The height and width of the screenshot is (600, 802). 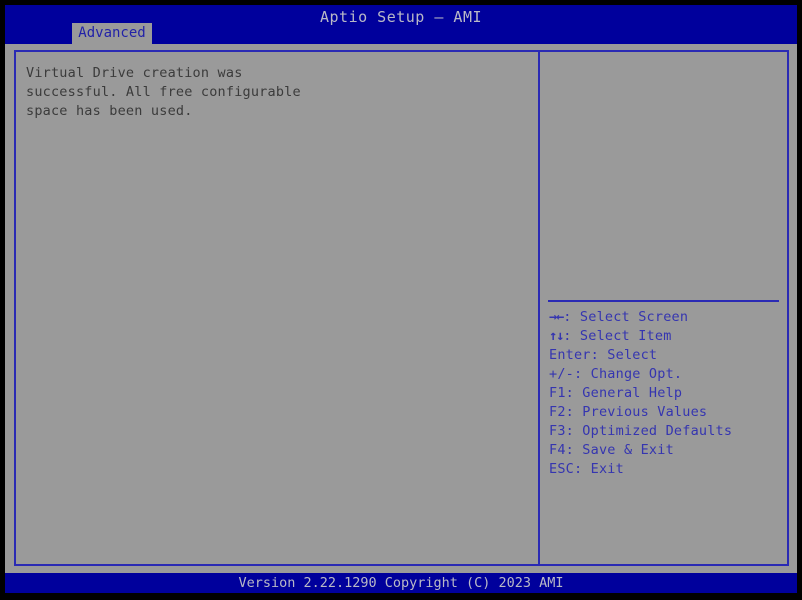 I want to click on help-item-select-screen: →←: Select Screen, so click(x=668, y=317).